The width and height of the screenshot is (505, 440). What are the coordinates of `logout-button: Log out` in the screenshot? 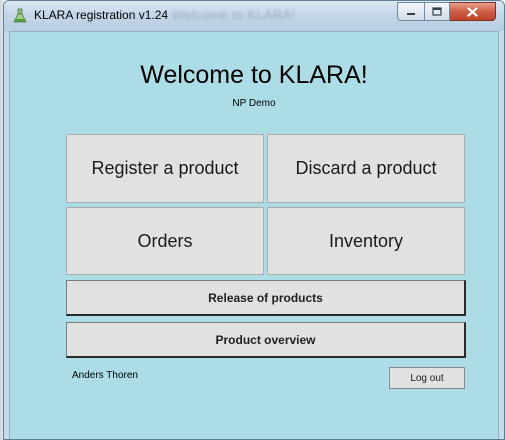 It's located at (427, 378).